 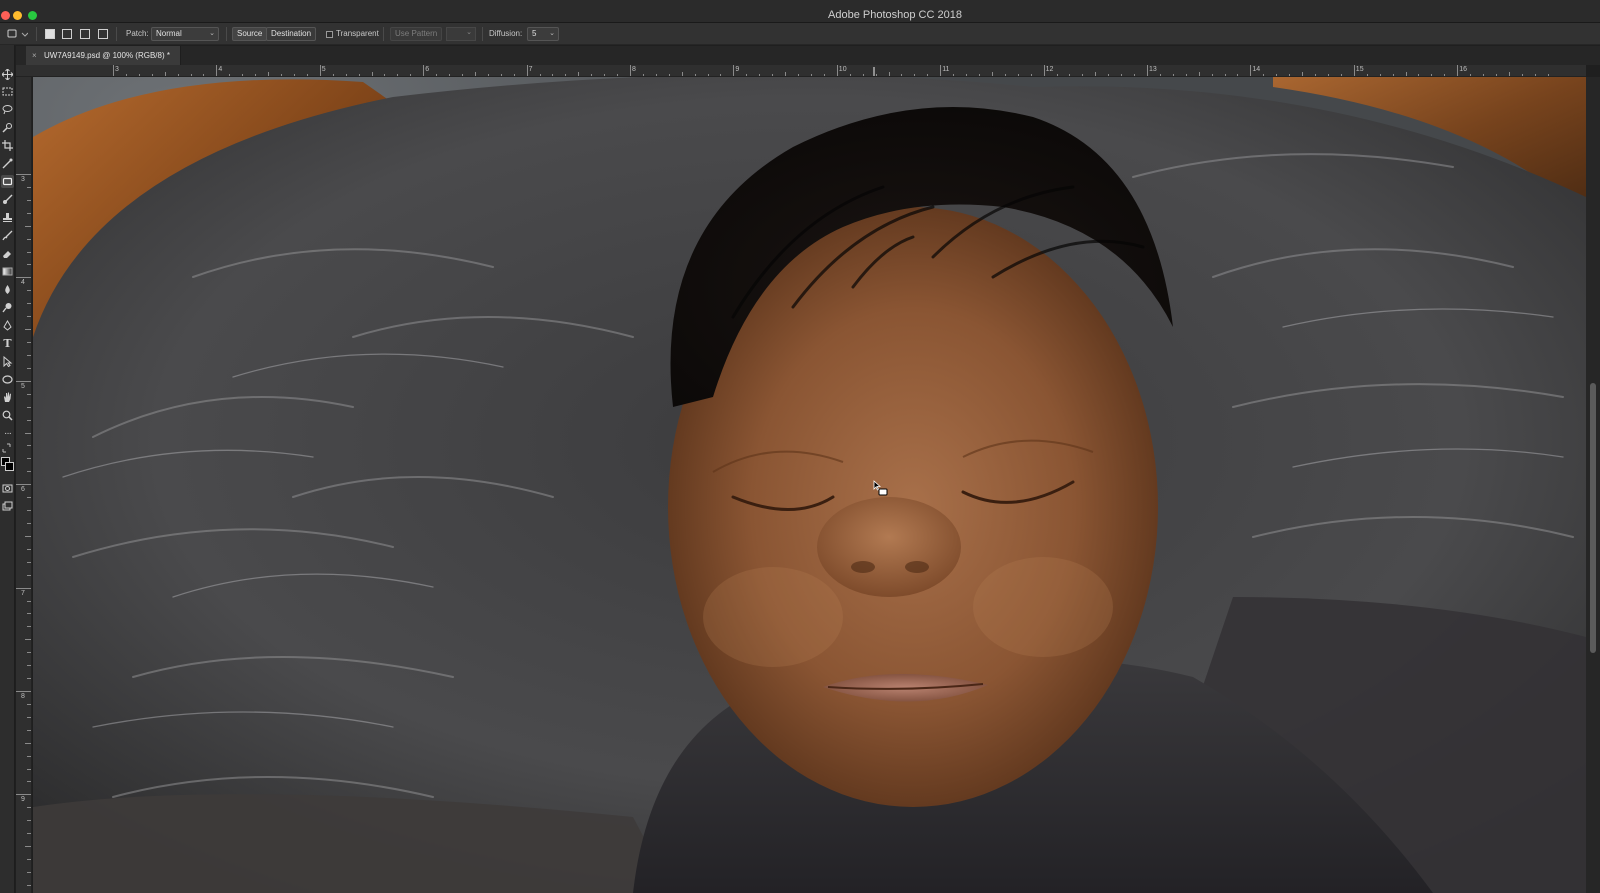 I want to click on history-brush-icon, so click(x=7, y=235).